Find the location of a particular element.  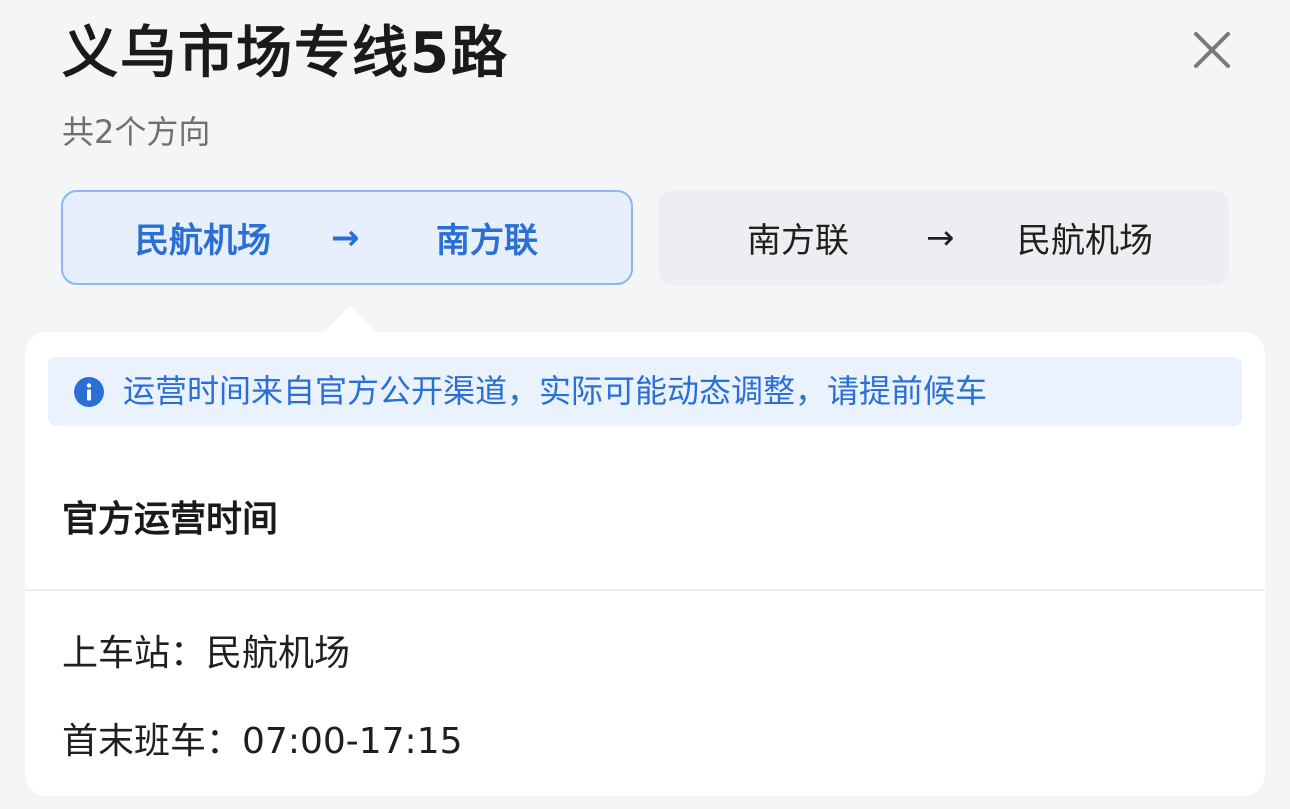

first-last-bus-label: 首末班车： is located at coordinates (152, 741).